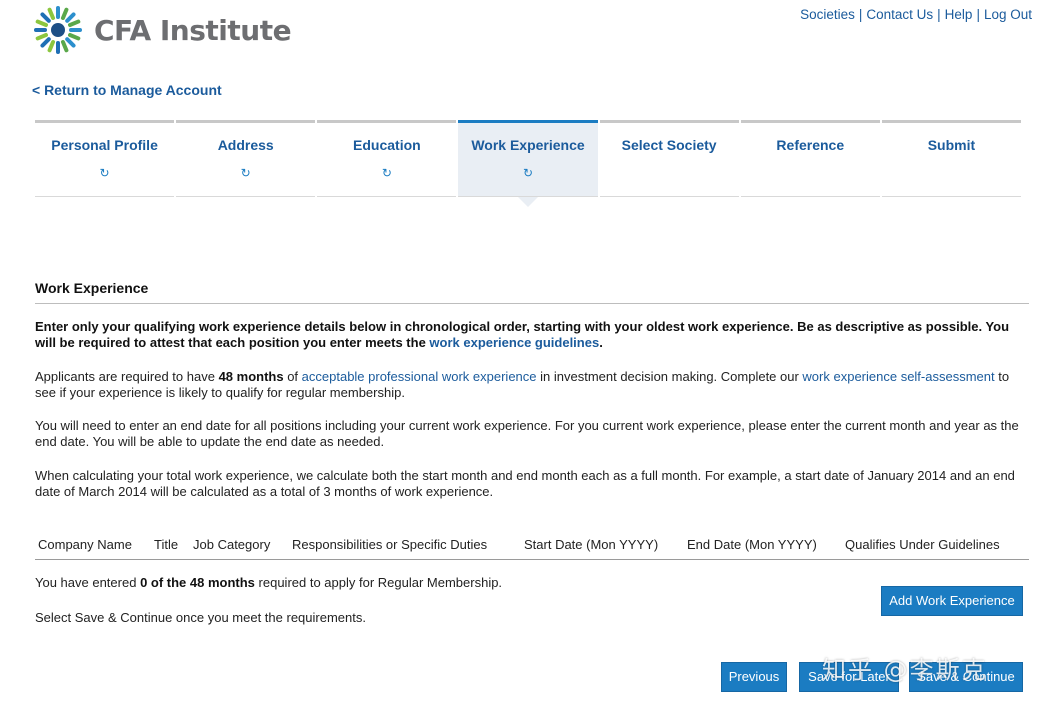  I want to click on help-link: Help, so click(959, 14).